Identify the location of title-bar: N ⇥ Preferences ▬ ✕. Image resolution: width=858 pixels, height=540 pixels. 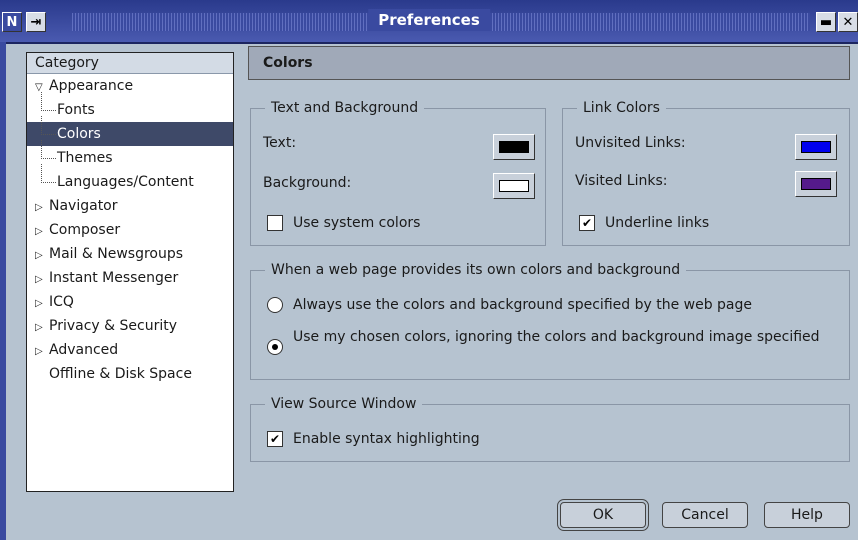
(429, 22).